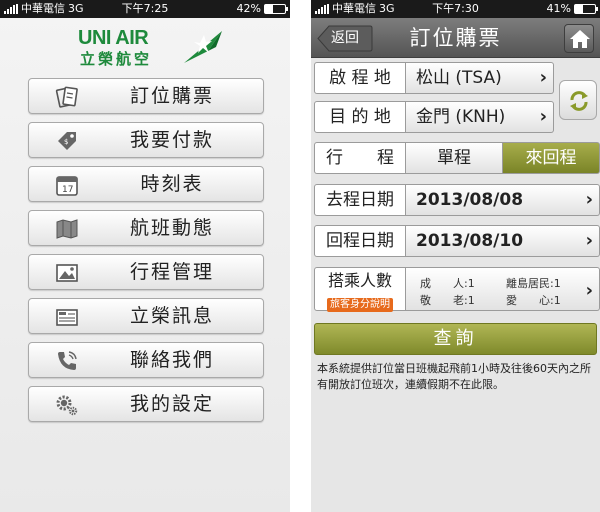 The image size is (600, 512). What do you see at coordinates (558, 8) in the screenshot?
I see `battery-percent: 41%` at bounding box center [558, 8].